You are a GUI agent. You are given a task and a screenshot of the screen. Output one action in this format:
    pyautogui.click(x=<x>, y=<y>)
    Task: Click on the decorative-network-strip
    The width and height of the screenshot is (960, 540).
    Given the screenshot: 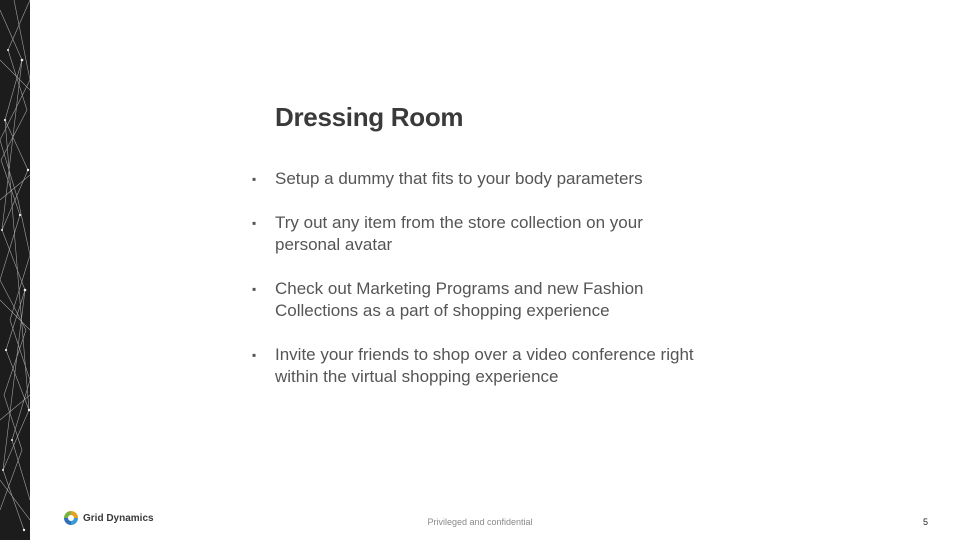 What is the action you would take?
    pyautogui.click(x=15, y=270)
    